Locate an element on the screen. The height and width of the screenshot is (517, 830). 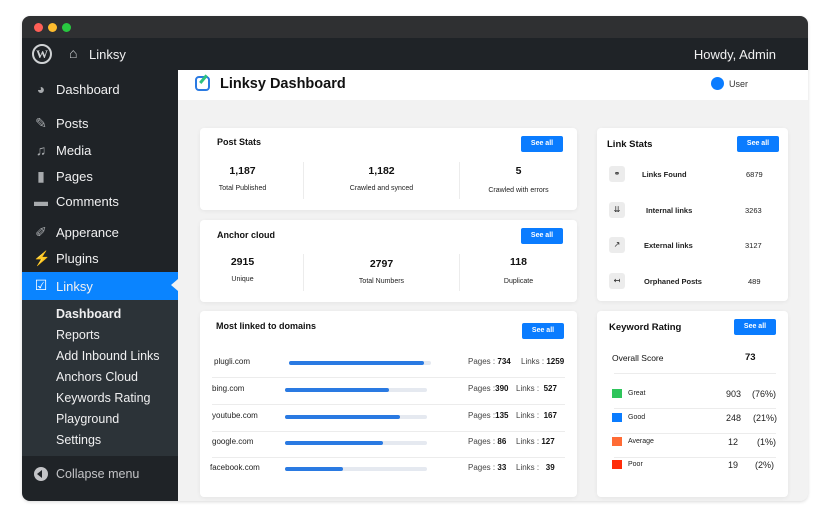
rating-row: Great 903 (76%) is located at coordinates (692, 399).